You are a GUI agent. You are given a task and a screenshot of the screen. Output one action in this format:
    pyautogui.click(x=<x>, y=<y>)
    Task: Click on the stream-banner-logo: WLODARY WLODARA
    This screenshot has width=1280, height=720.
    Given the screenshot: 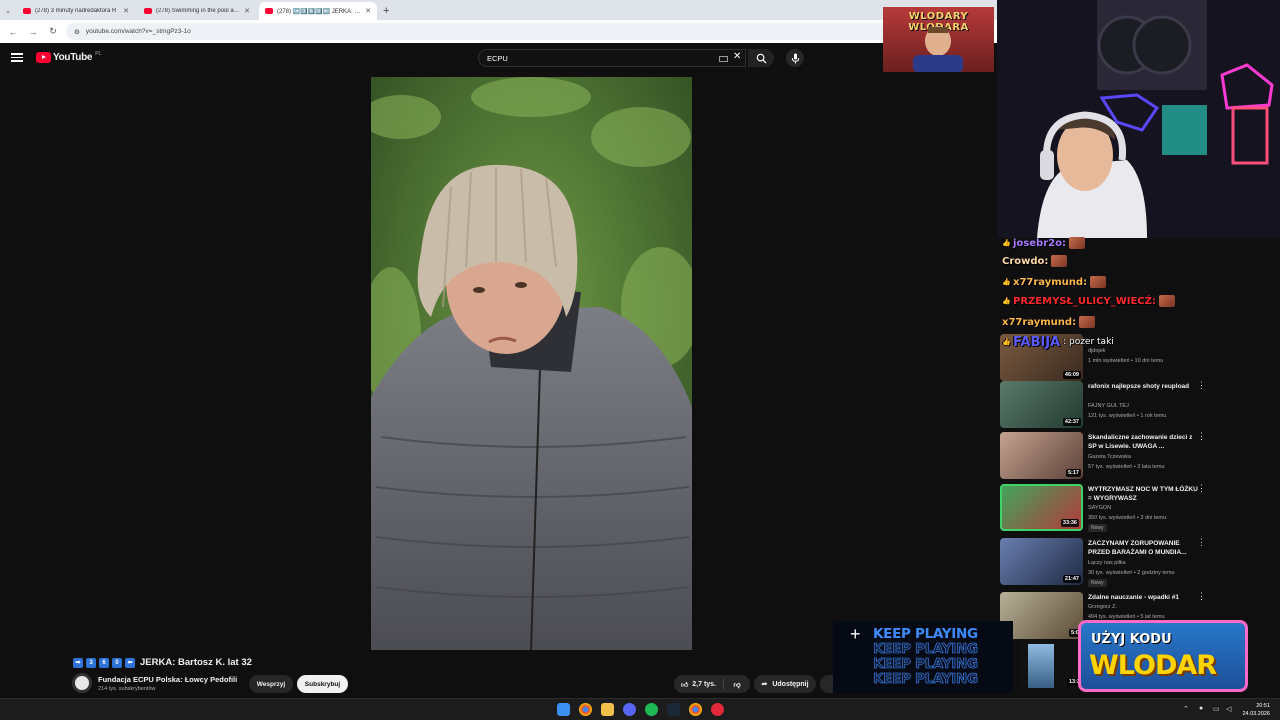 What is the action you would take?
    pyautogui.click(x=938, y=39)
    